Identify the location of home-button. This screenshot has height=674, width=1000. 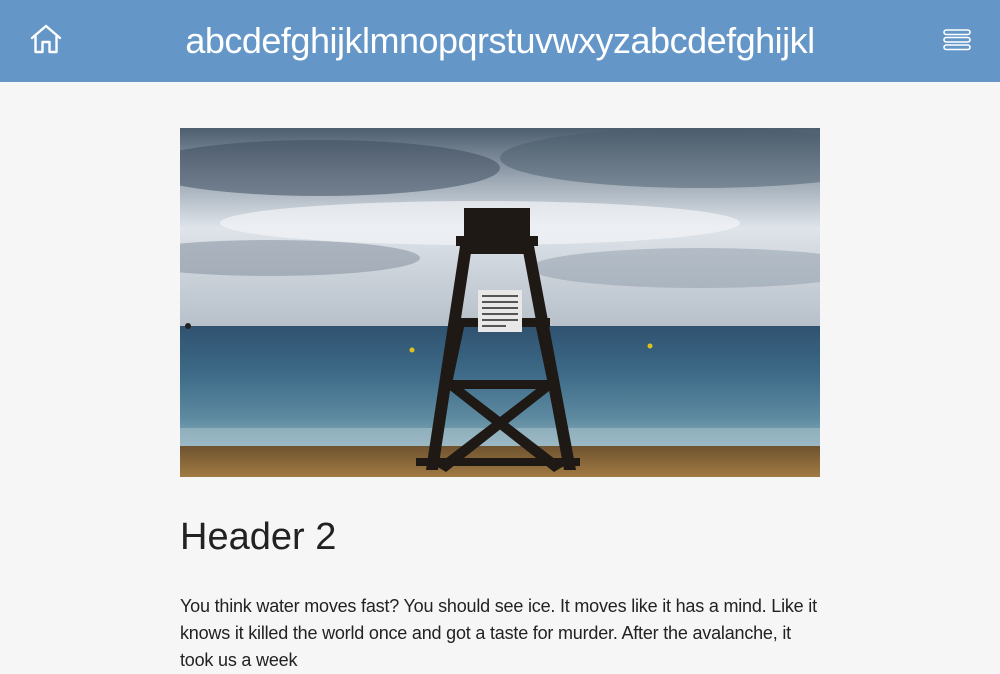
(46, 41).